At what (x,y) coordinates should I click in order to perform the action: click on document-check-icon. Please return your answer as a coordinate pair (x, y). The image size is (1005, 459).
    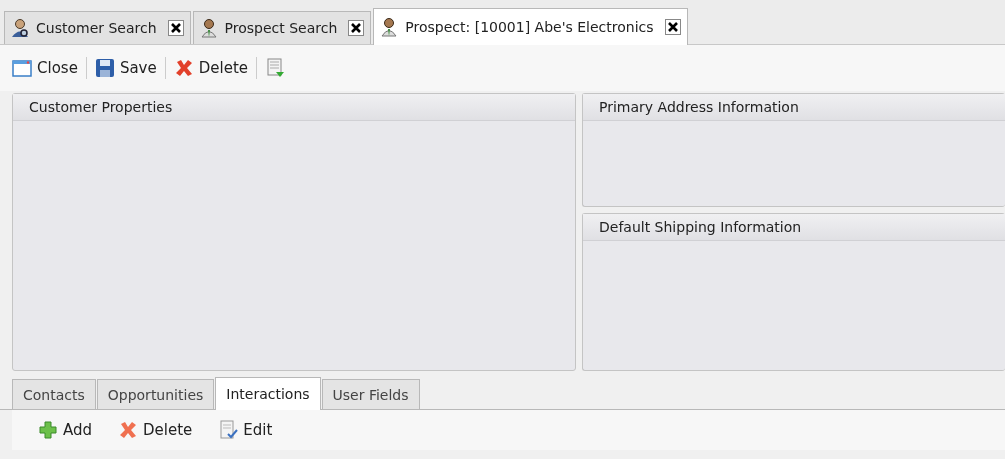
    Looking at the image, I should click on (228, 430).